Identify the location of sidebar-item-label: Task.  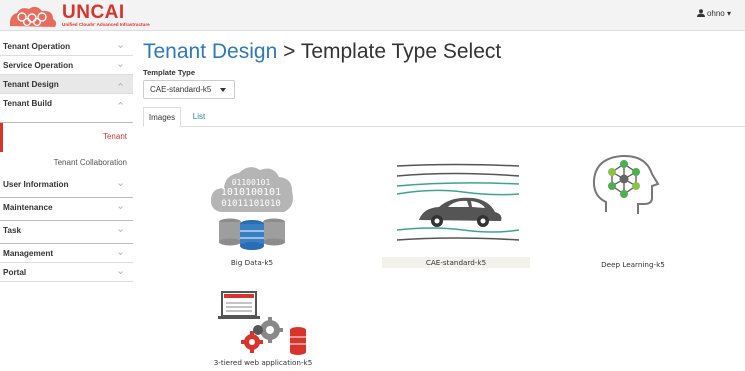
(12, 230).